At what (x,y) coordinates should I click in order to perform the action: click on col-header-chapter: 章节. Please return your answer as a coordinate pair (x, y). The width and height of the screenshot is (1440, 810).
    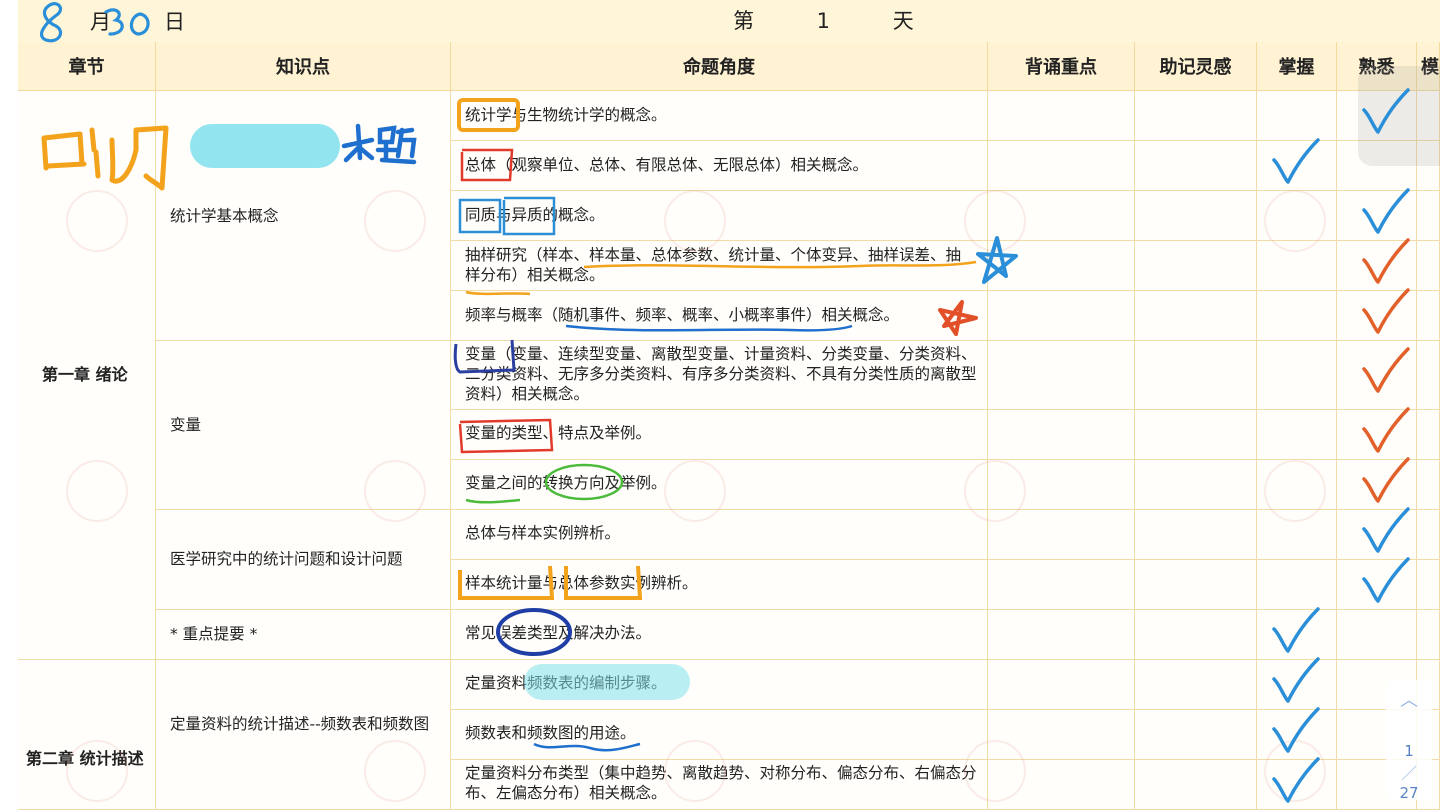
    Looking at the image, I should click on (87, 66).